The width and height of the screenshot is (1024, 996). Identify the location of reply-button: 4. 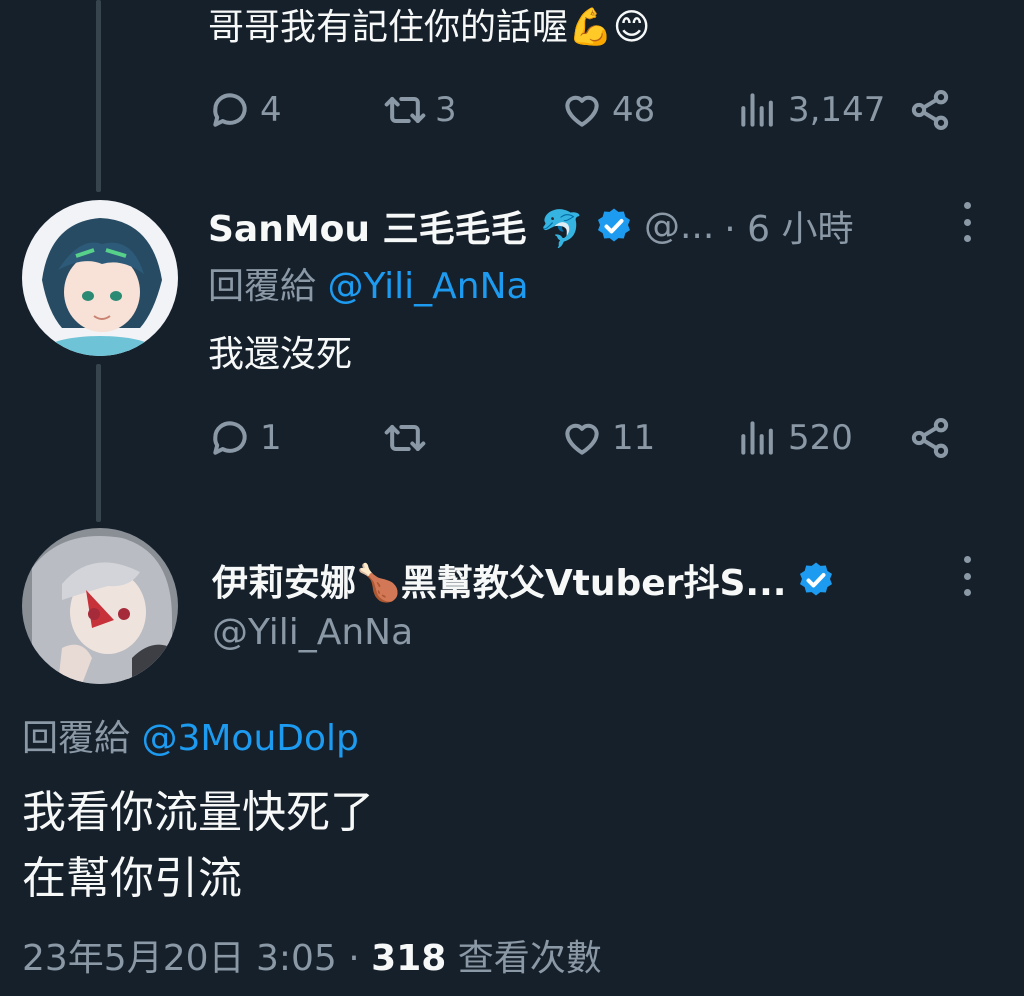
(245, 110).